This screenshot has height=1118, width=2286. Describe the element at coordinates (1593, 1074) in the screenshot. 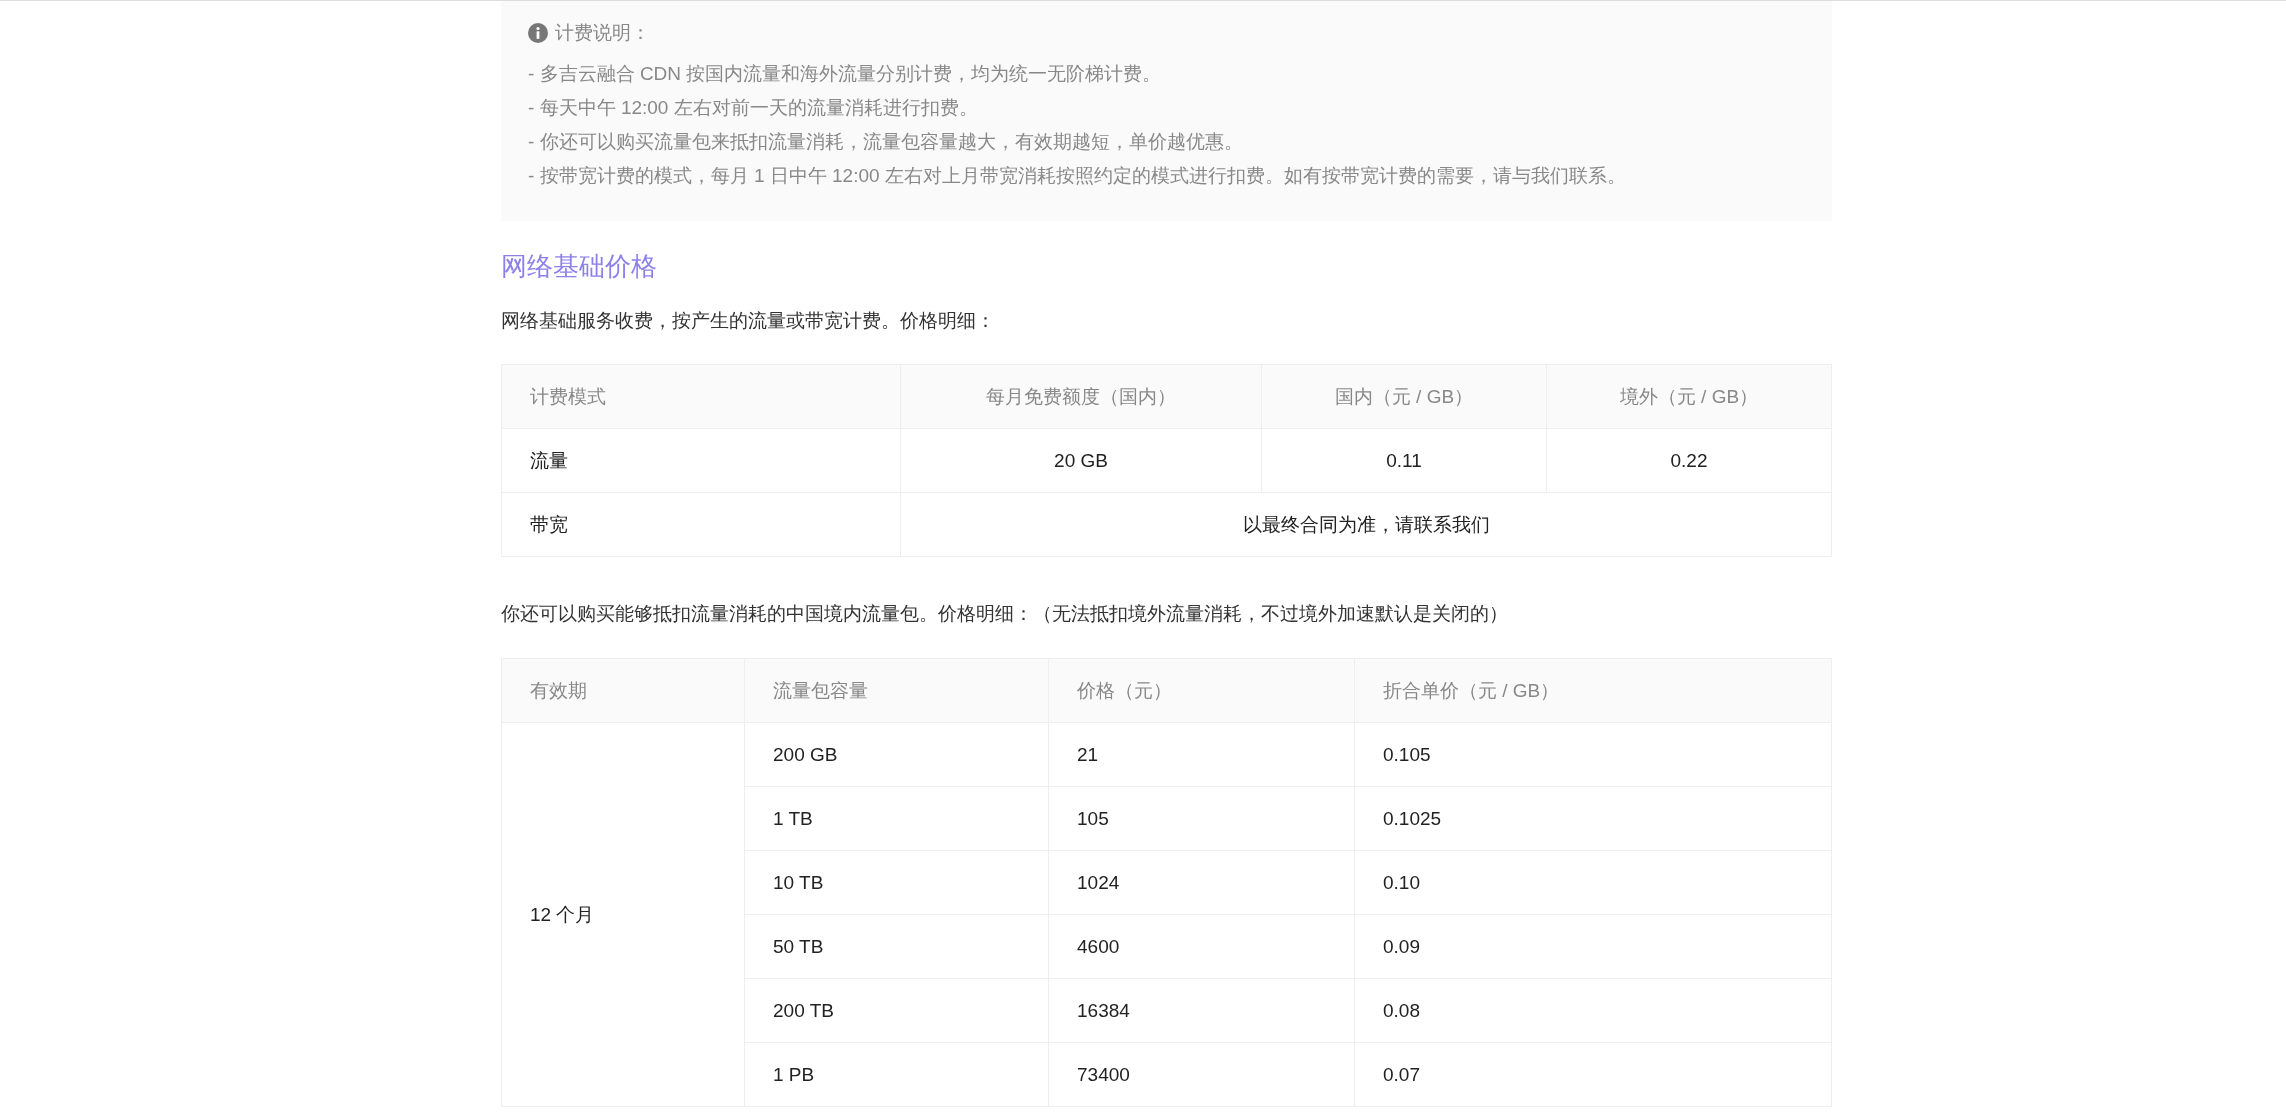

I see `table-cell: 0.07` at that location.